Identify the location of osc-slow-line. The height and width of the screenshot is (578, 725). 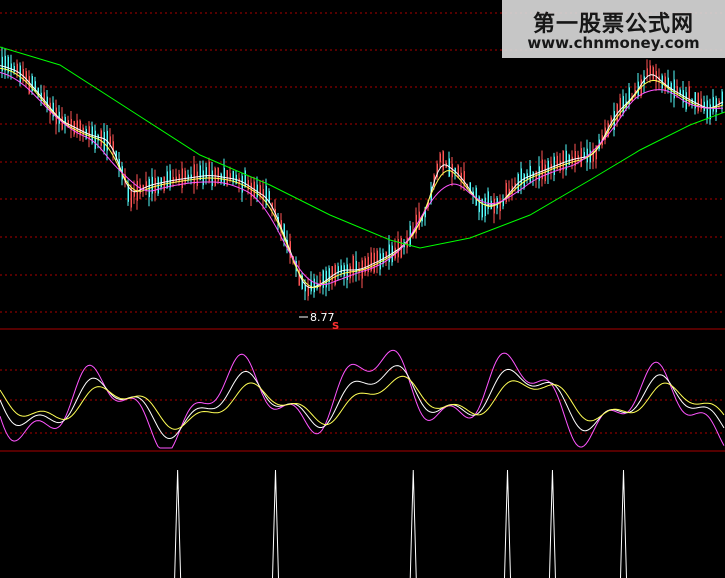
(362, 402).